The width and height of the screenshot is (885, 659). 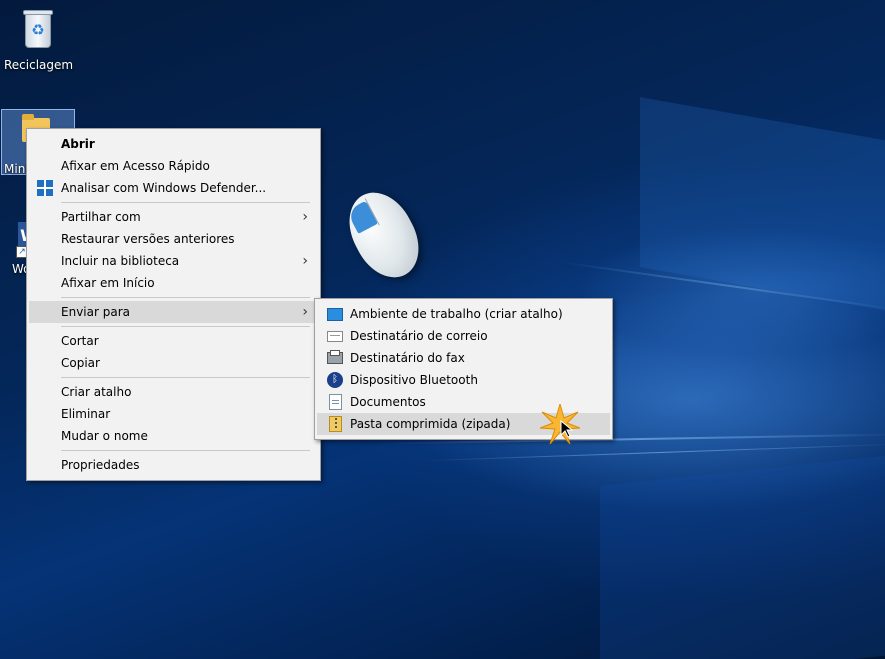 I want to click on menu-item-share-with: Partilhar com ›, so click(x=173, y=217).